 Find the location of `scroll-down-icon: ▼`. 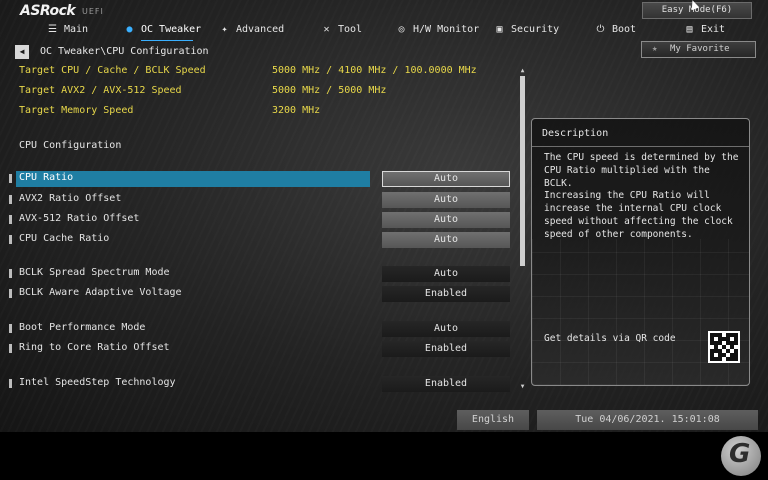

scroll-down-icon: ▼ is located at coordinates (522, 387).